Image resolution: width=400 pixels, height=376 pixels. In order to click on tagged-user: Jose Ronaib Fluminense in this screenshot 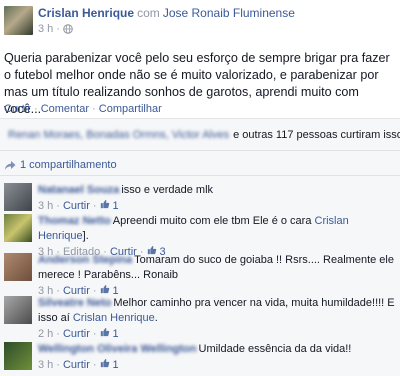, I will do `click(229, 13)`.